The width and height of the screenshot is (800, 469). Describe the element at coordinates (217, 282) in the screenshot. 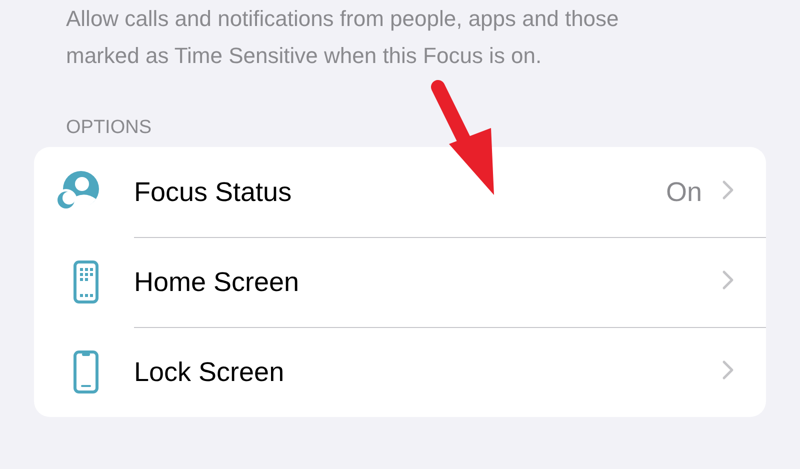

I see `row-label: Home Screen` at that location.